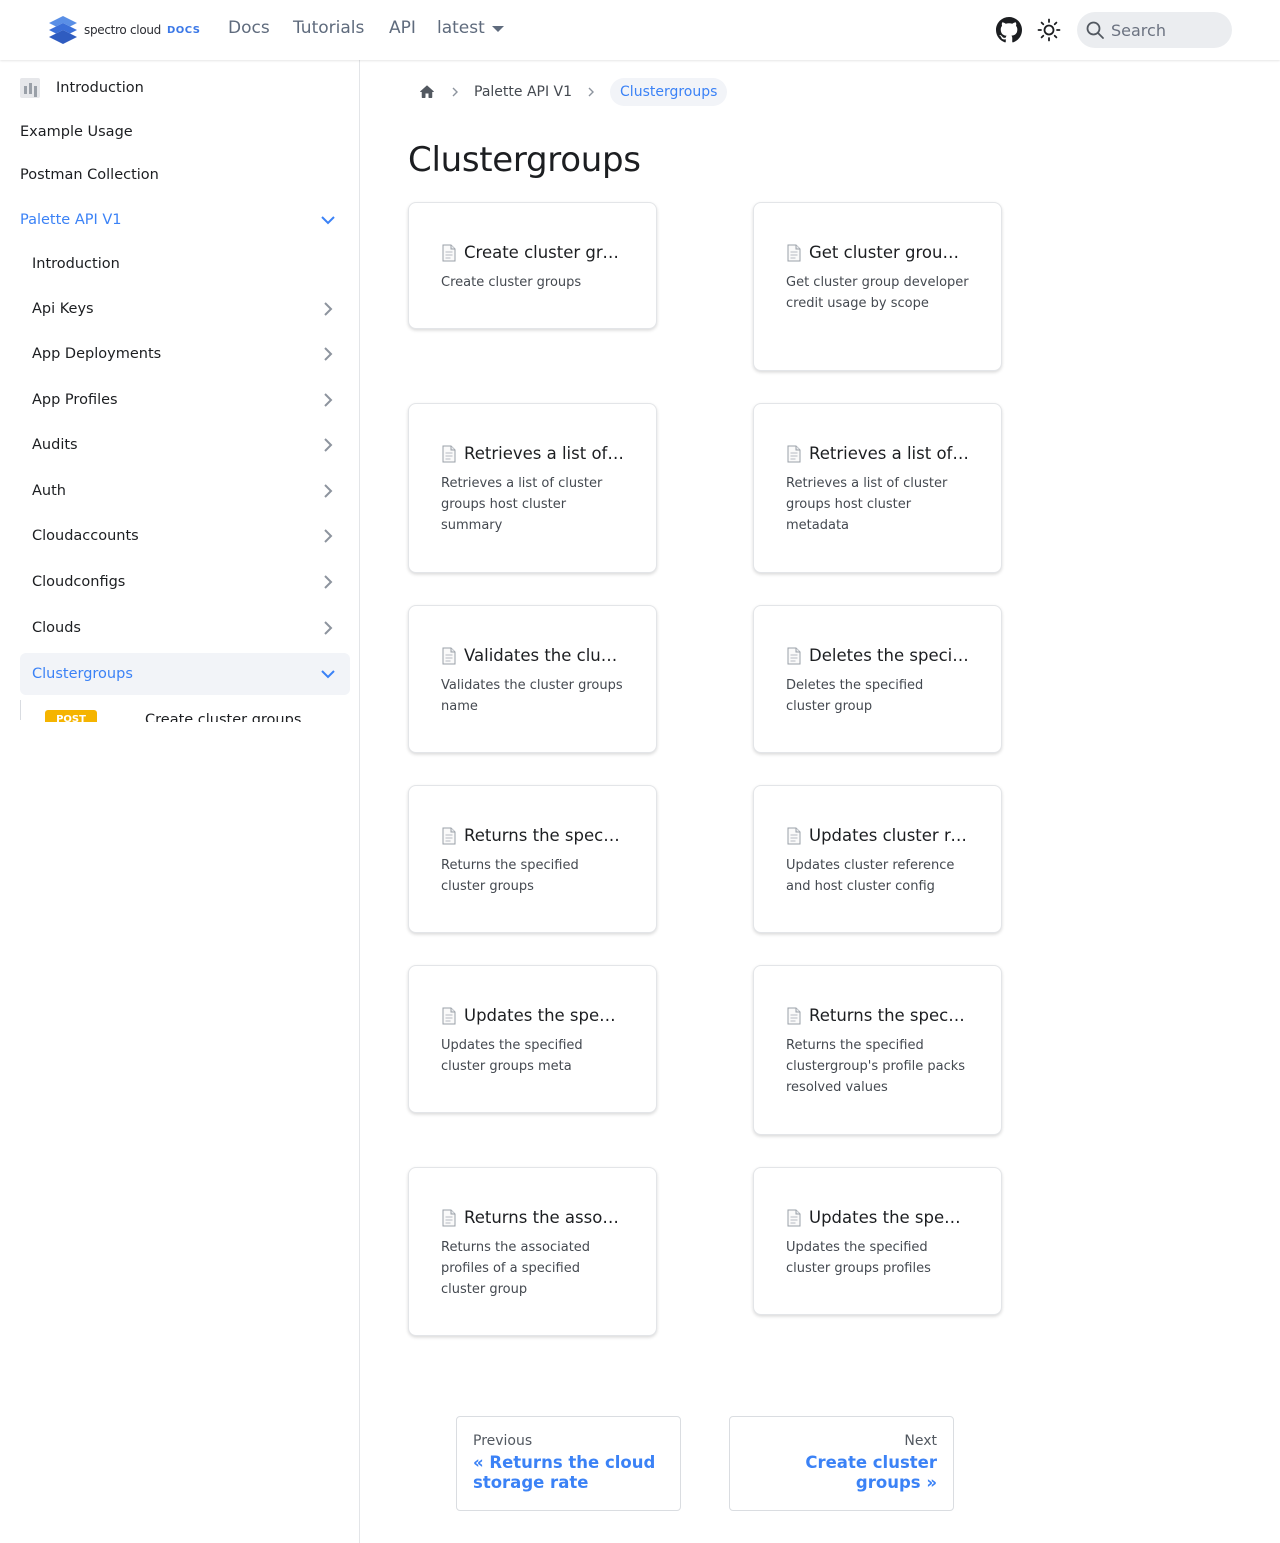 The image size is (1280, 1543). What do you see at coordinates (503, 1441) in the screenshot?
I see `pagination-previous-sublabel: Previous` at bounding box center [503, 1441].